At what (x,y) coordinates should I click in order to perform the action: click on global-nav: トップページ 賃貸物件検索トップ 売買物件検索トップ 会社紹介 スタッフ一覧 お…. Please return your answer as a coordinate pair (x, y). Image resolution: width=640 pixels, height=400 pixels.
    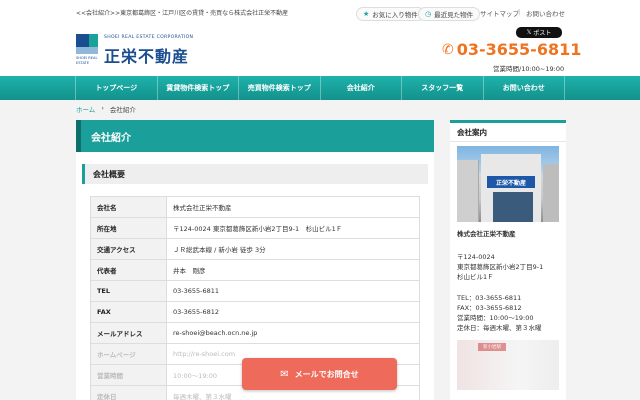
    Looking at the image, I should click on (320, 88).